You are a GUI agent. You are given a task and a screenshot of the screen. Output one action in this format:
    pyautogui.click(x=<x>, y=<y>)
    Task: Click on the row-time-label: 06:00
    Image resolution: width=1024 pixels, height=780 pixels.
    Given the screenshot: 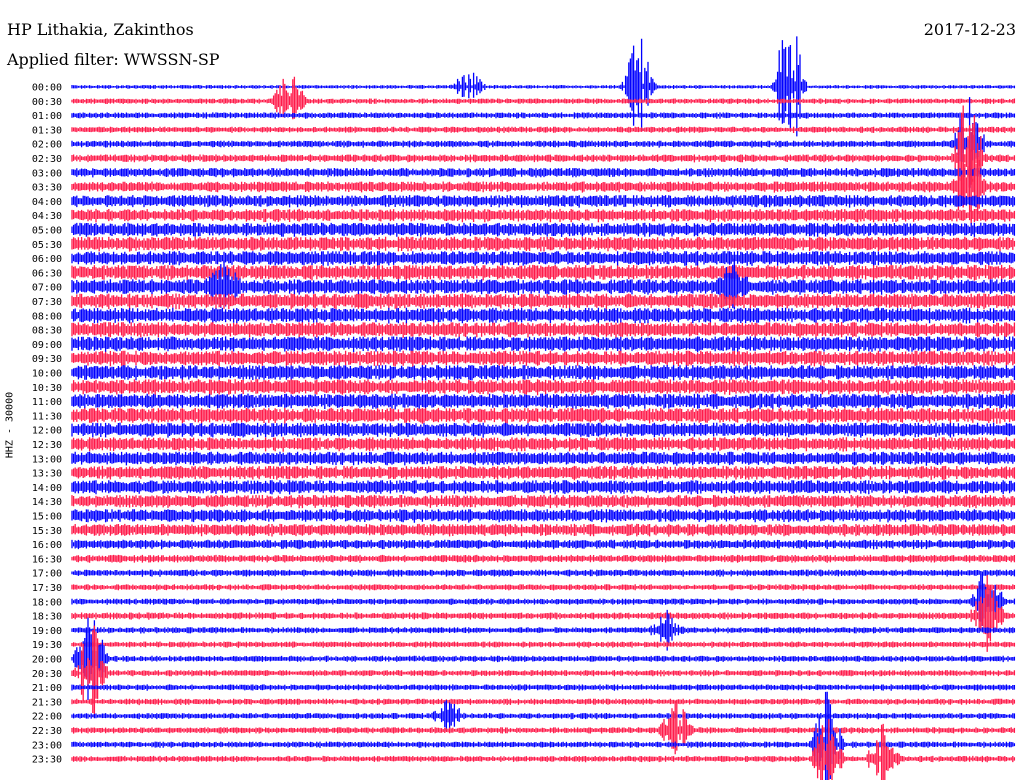 What is the action you would take?
    pyautogui.click(x=47, y=259)
    